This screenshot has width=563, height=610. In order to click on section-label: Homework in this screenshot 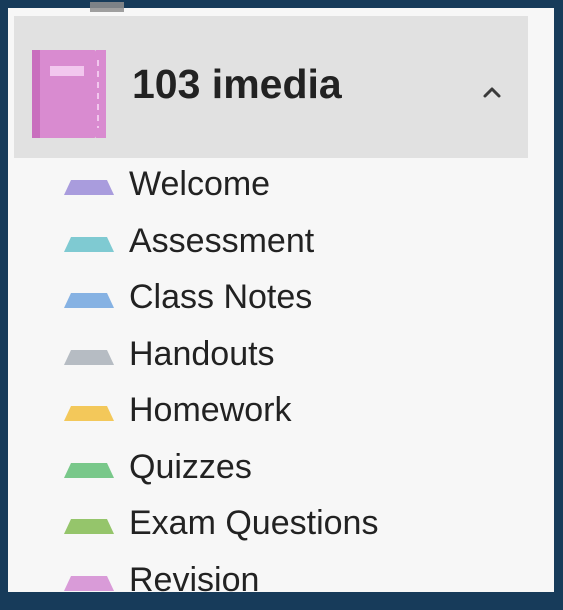, I will do `click(210, 410)`.